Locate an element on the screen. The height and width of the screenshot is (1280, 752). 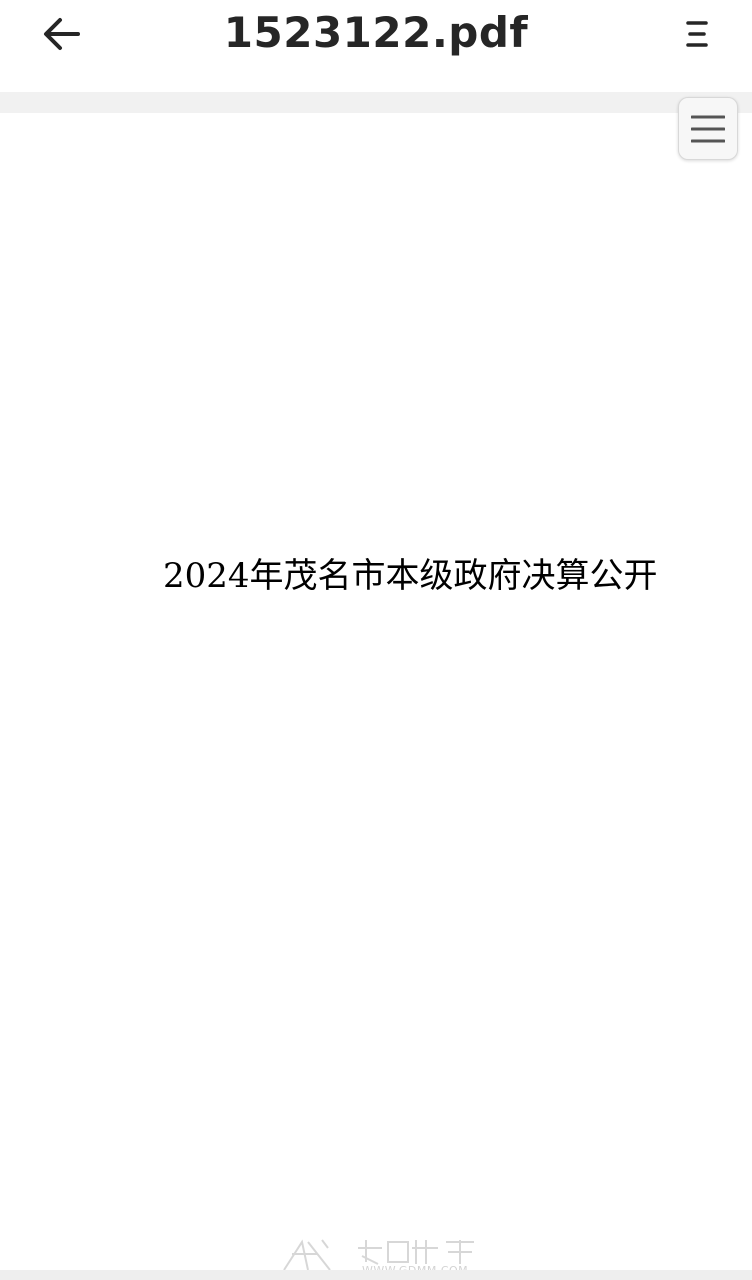
hamburger-menu-icon is located at coordinates (708, 128).